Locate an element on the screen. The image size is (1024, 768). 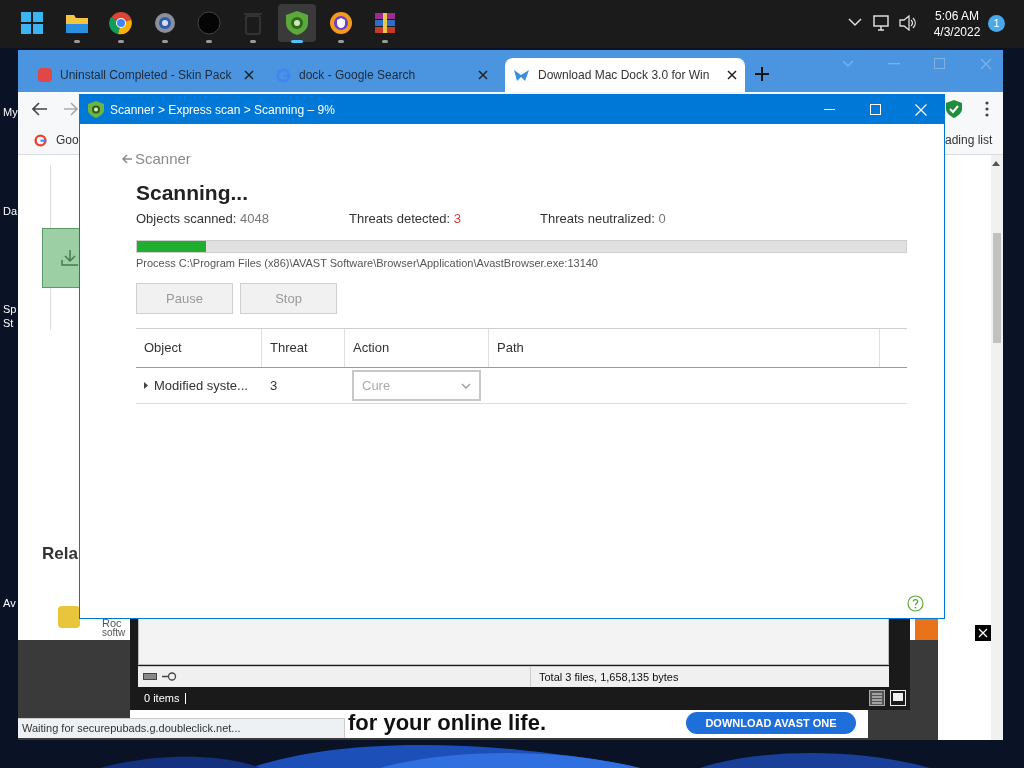
item-title: Roc is located at coordinates (112, 623).